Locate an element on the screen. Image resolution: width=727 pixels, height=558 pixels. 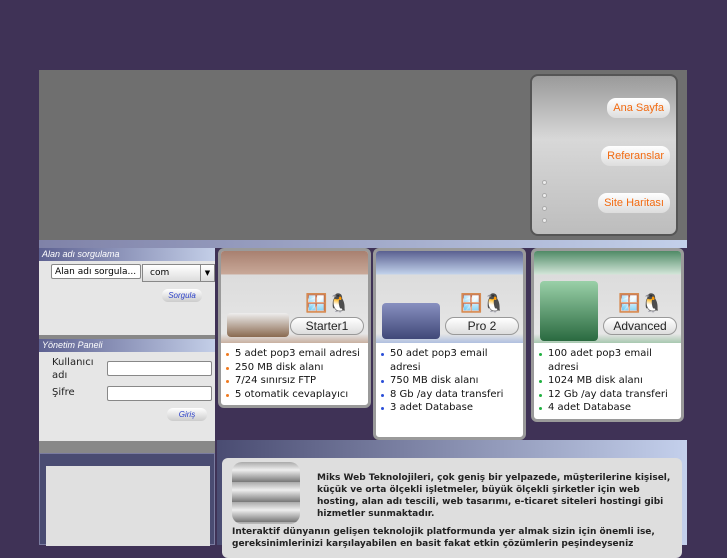
tld-select: com ▼ is located at coordinates (178, 273).